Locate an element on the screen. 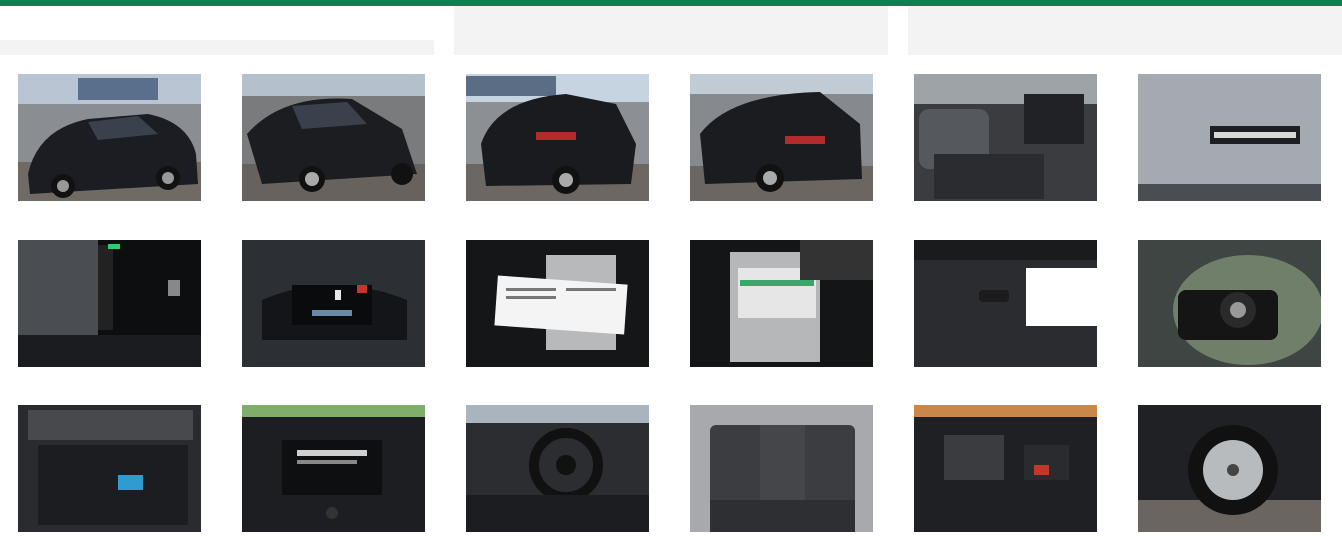  key-icon is located at coordinates (1005, 303).